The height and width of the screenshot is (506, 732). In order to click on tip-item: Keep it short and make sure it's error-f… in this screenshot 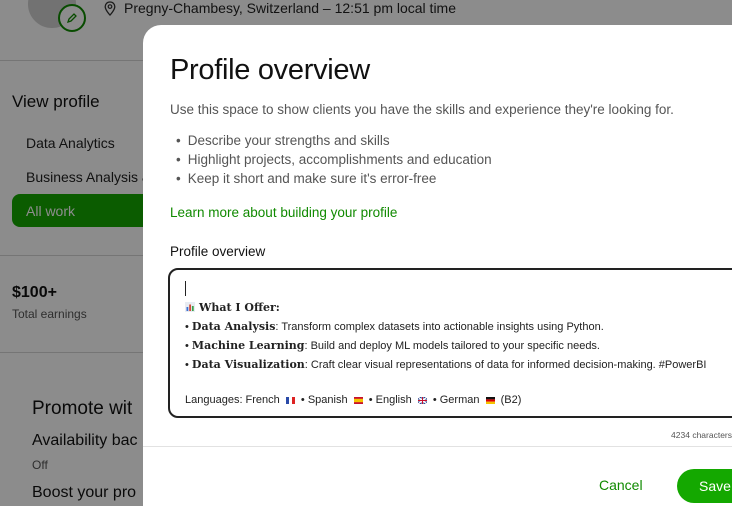, I will do `click(334, 180)`.